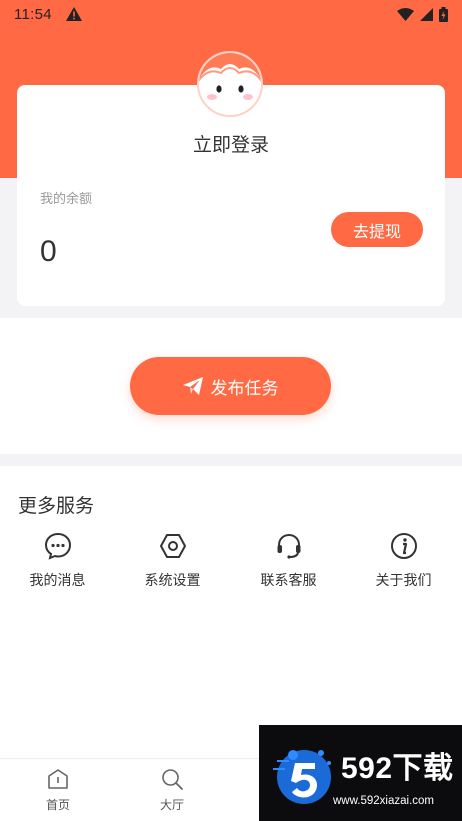  Describe the element at coordinates (403, 546) in the screenshot. I see `info-icon` at that location.